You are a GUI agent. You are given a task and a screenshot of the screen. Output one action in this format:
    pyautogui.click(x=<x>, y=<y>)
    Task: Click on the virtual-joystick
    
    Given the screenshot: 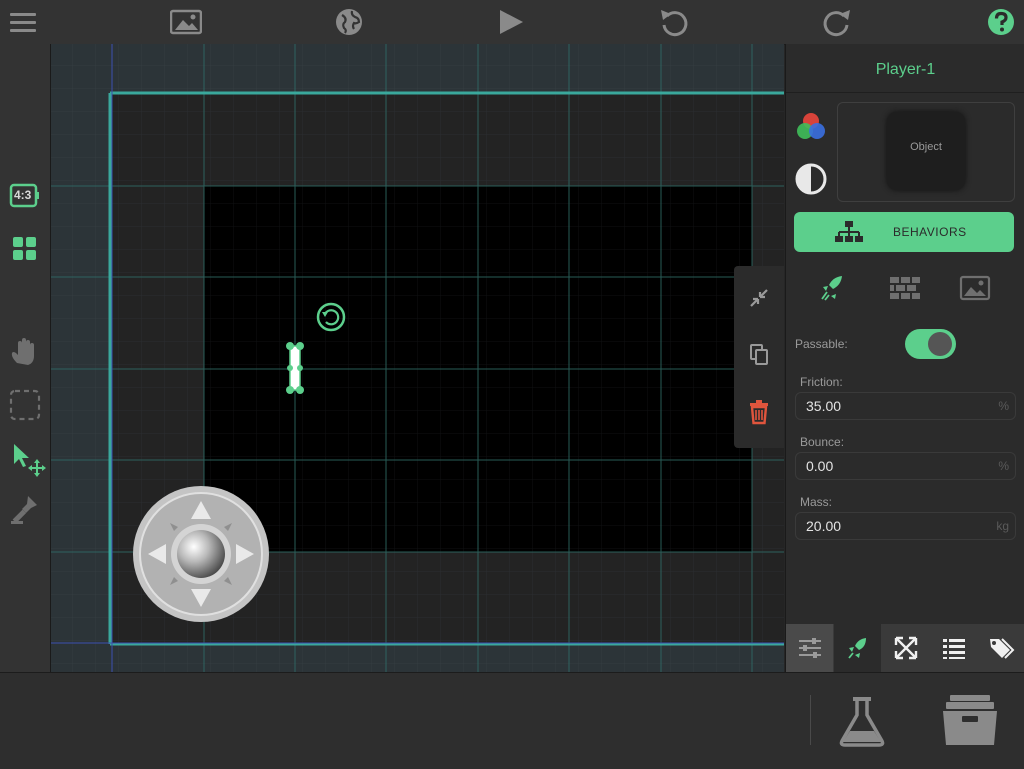 What is the action you would take?
    pyautogui.click(x=201, y=554)
    